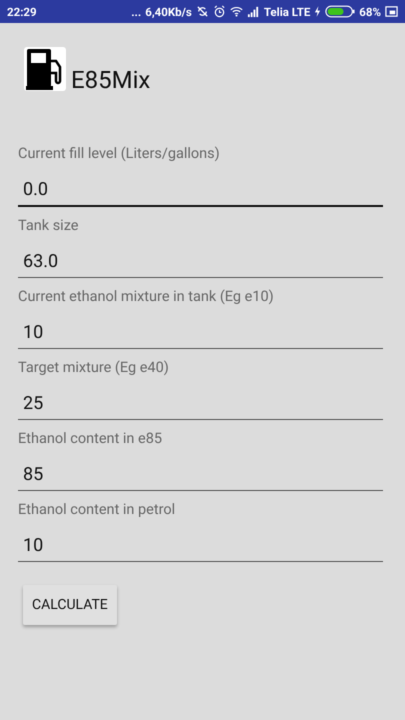 Image resolution: width=405 pixels, height=720 pixels. What do you see at coordinates (236, 11) in the screenshot?
I see `wifi-icon` at bounding box center [236, 11].